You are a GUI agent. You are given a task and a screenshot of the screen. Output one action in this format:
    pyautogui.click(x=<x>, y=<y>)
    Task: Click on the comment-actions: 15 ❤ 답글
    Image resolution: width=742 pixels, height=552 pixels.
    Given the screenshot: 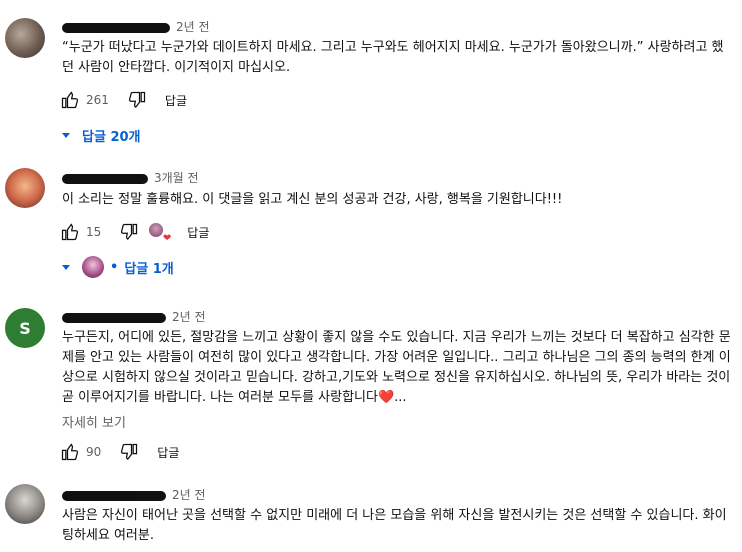 What is the action you would take?
    pyautogui.click(x=133, y=232)
    